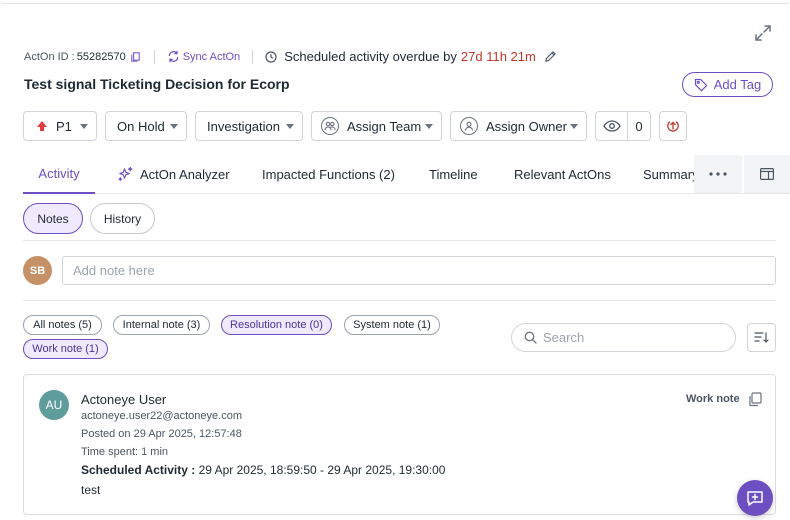 This screenshot has height=520, width=790. Describe the element at coordinates (469, 126) in the screenshot. I see `user-icon` at that location.